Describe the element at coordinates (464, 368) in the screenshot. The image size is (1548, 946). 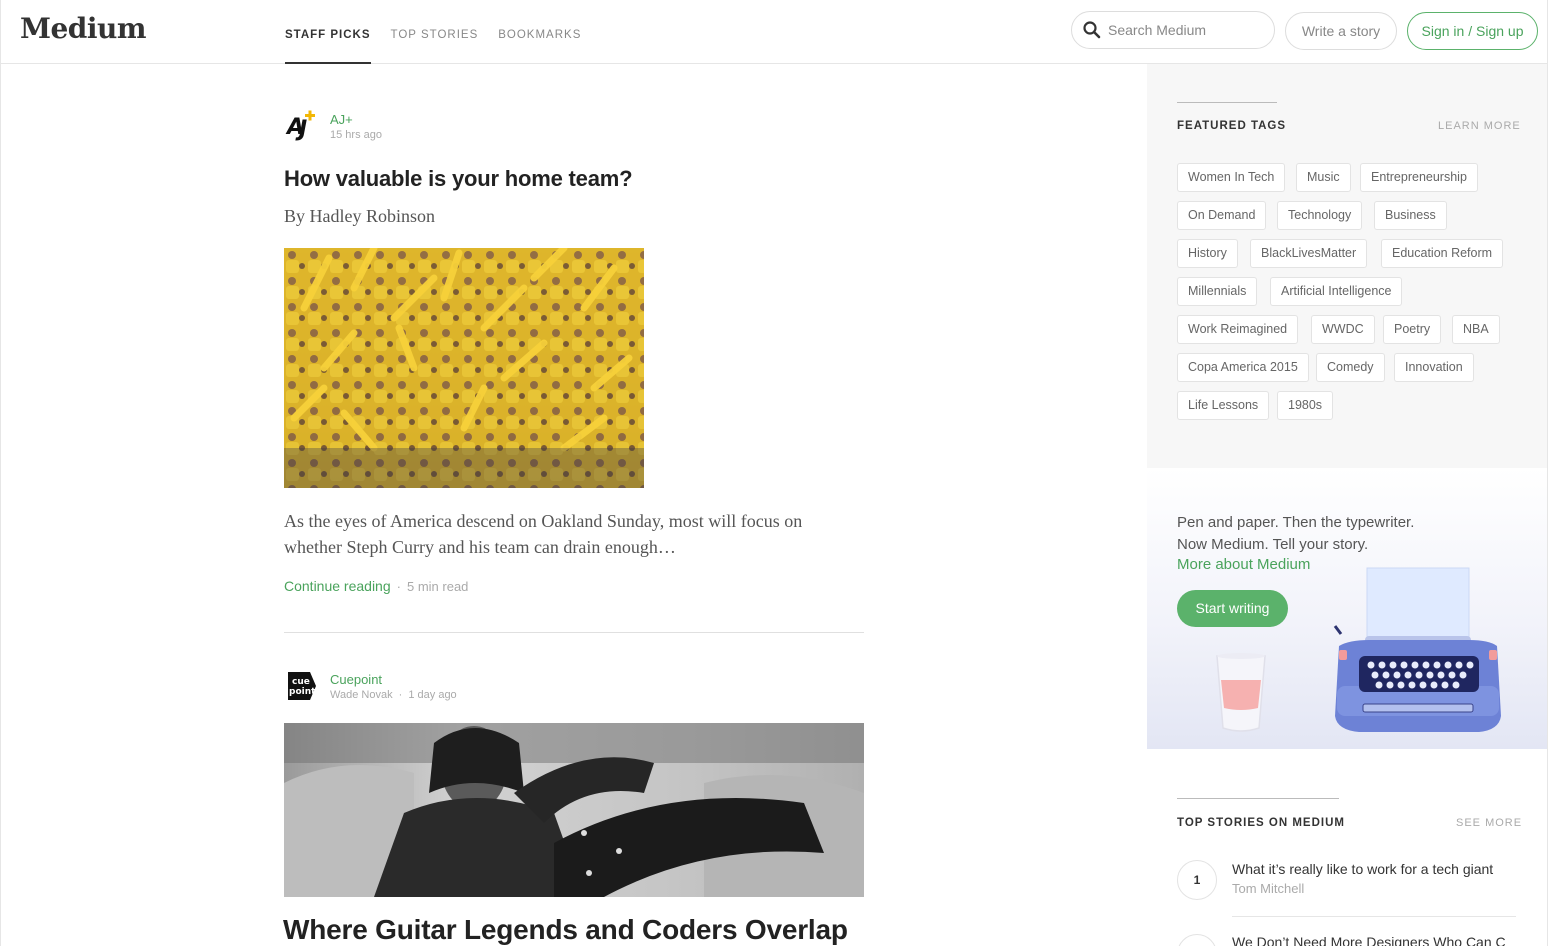
I see `post-image-crowd` at that location.